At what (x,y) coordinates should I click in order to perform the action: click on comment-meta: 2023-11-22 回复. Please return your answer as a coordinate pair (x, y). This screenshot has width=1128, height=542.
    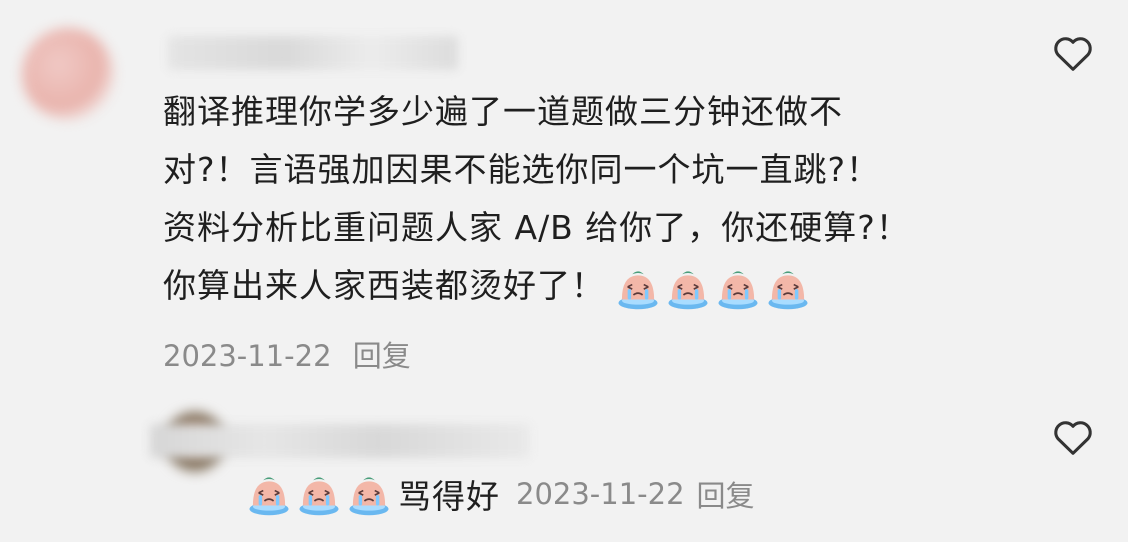
    Looking at the image, I should click on (287, 354).